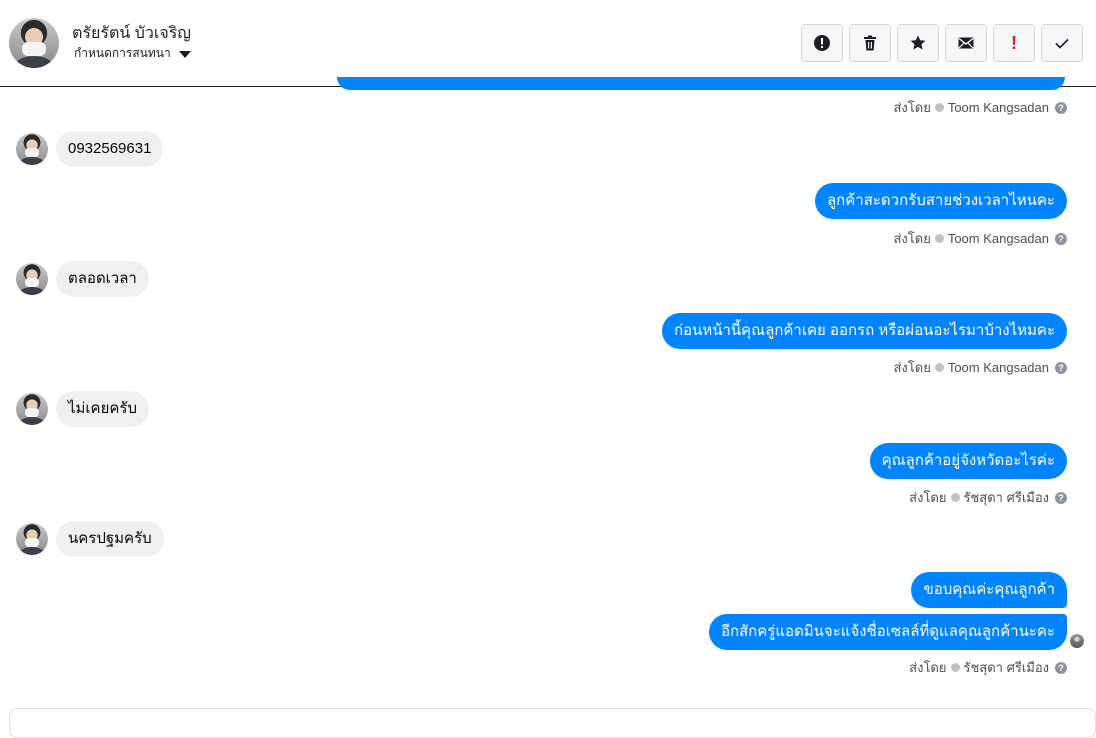  Describe the element at coordinates (110, 539) in the screenshot. I see `incoming-message-bubble: นครปฐมครับ` at that location.